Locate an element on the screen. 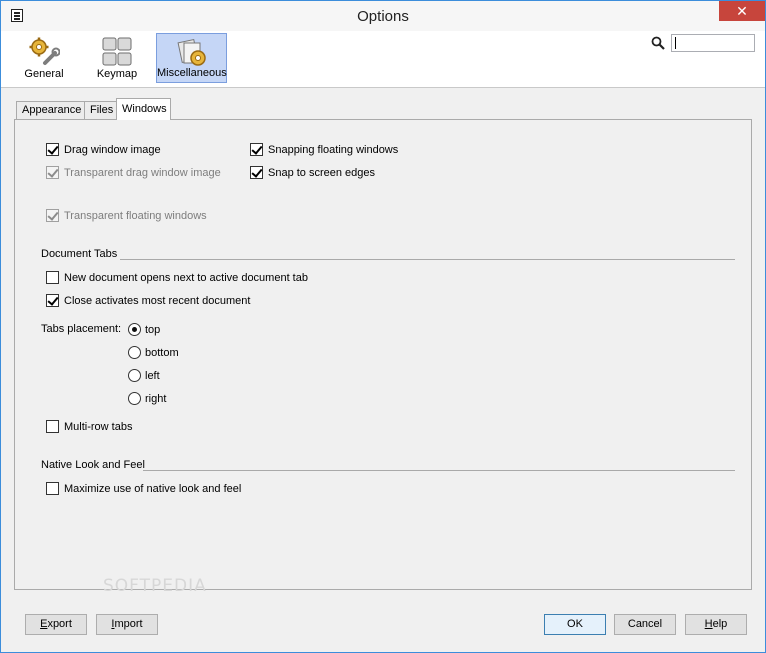  checkbox-label: Transparent drag window image is located at coordinates (142, 173).